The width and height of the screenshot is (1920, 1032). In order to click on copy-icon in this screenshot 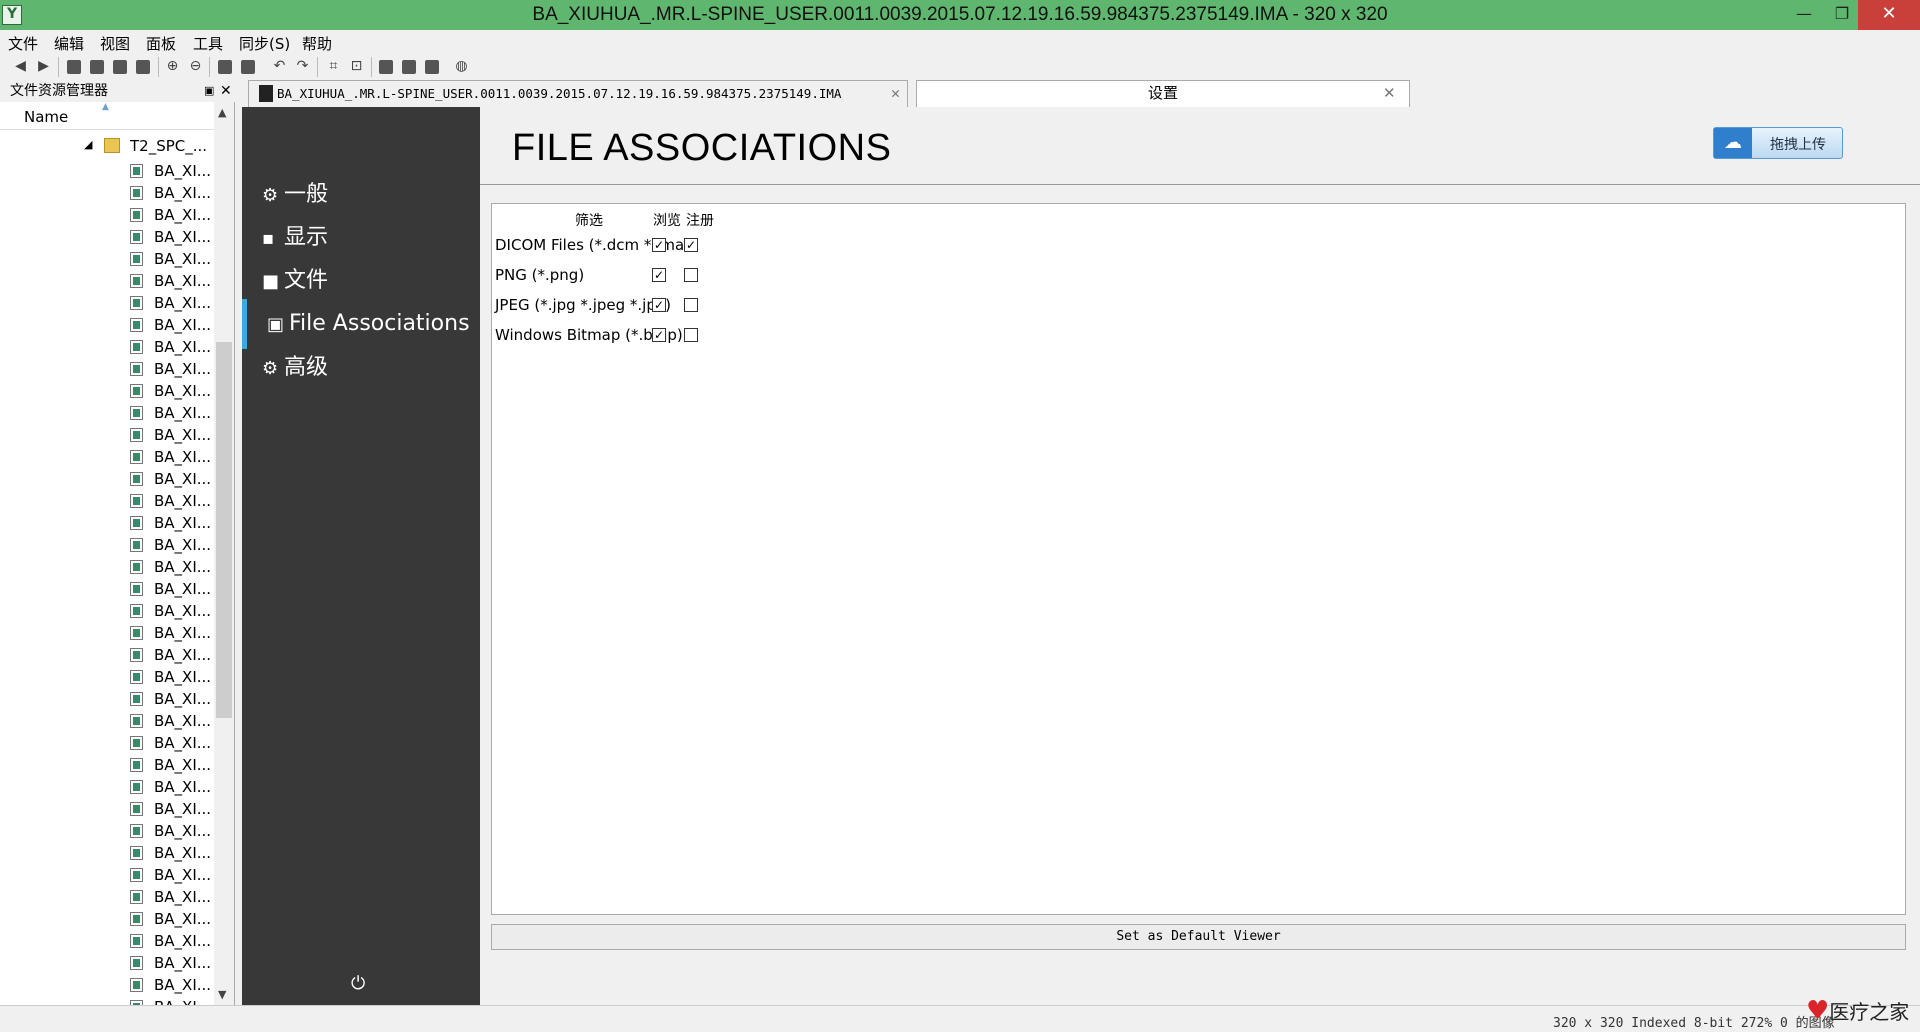, I will do `click(225, 67)`.